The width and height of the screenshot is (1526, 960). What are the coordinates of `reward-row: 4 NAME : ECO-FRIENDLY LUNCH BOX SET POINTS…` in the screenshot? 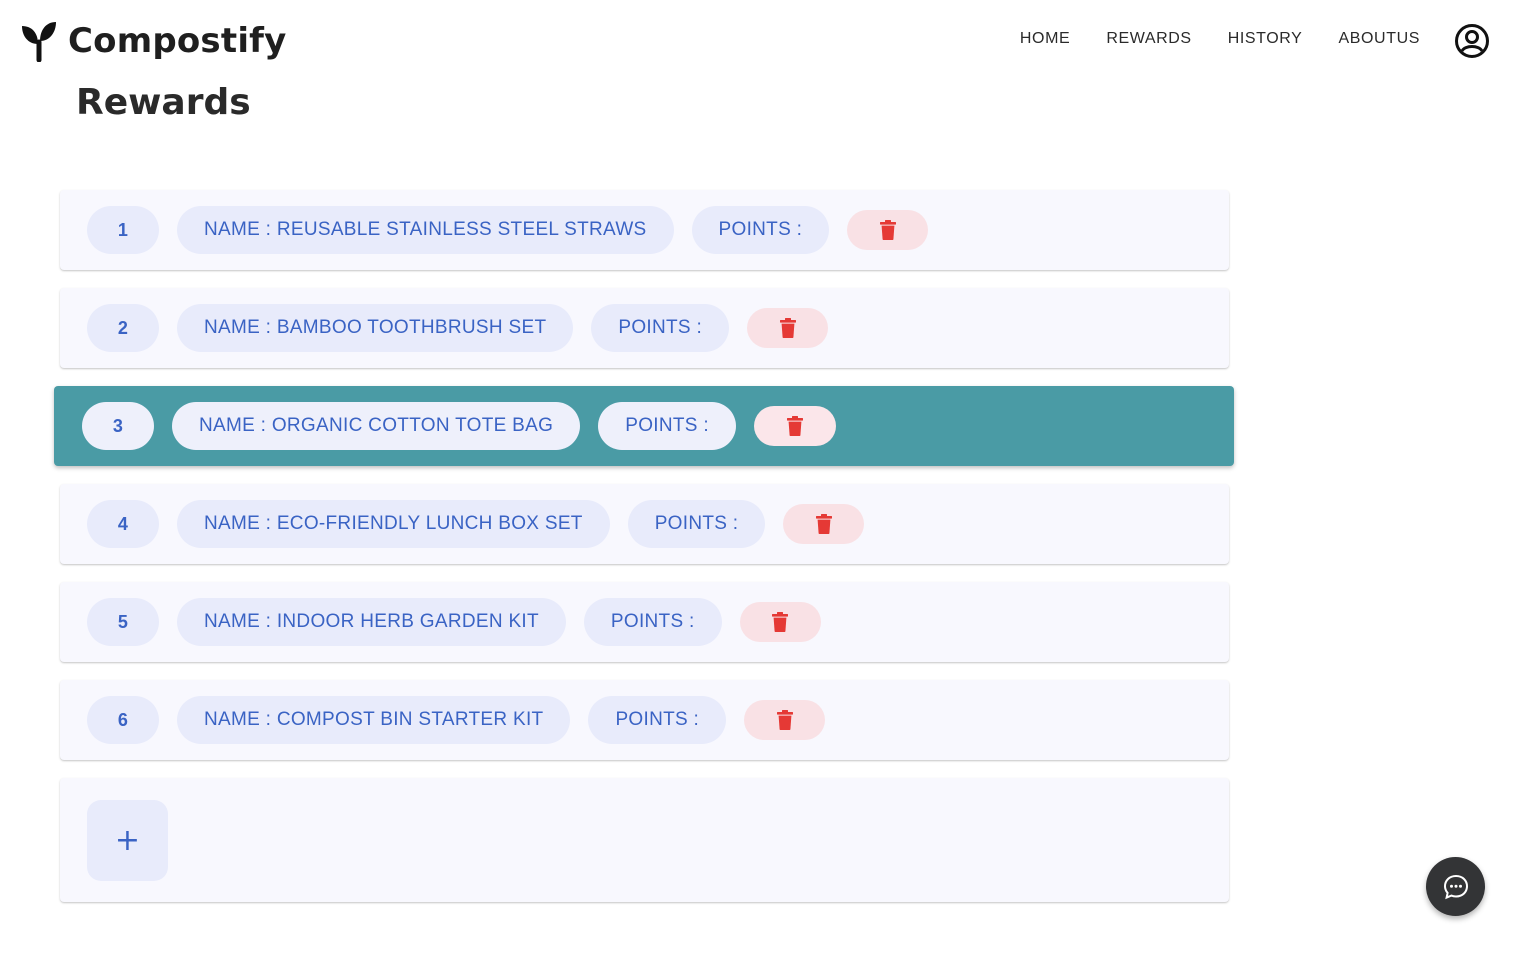 It's located at (644, 524).